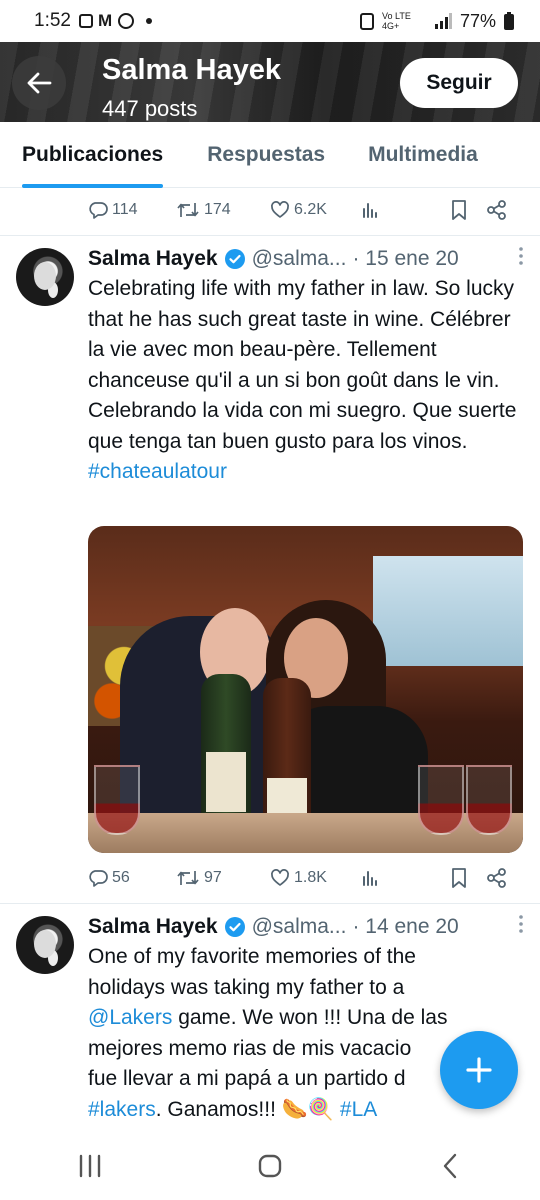  Describe the element at coordinates (448, 611) in the screenshot. I see `photo-window` at that location.